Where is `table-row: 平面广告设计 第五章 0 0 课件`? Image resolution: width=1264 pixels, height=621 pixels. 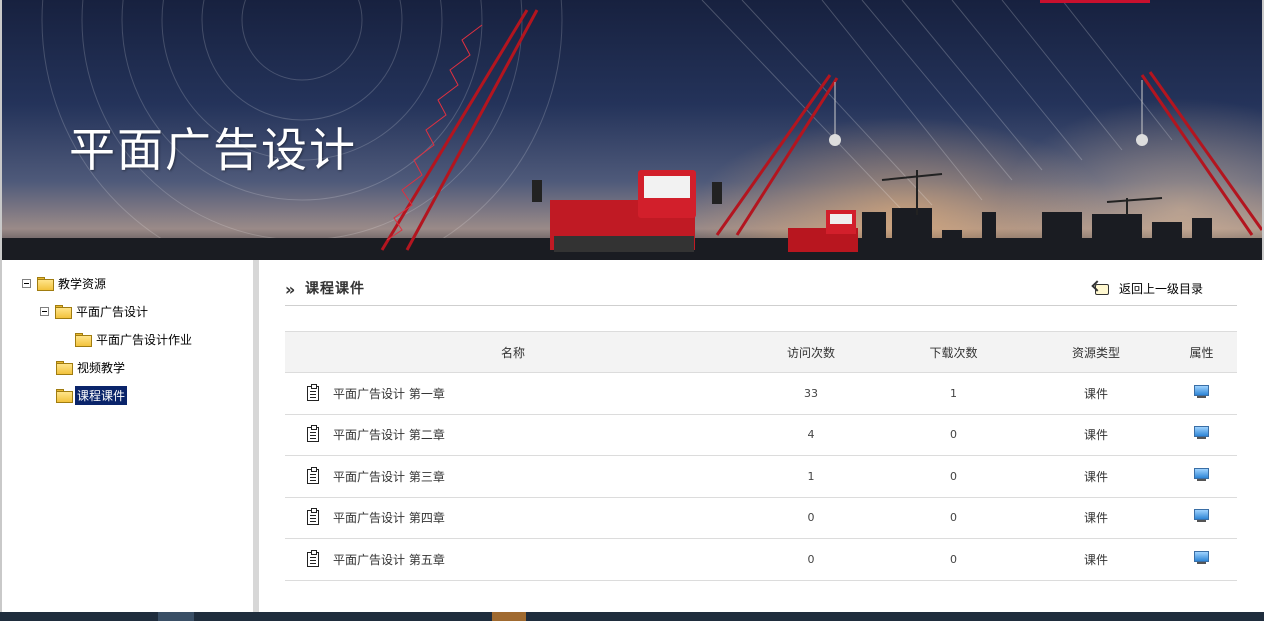
table-row: 平面广告设计 第五章 0 0 课件 is located at coordinates (761, 559).